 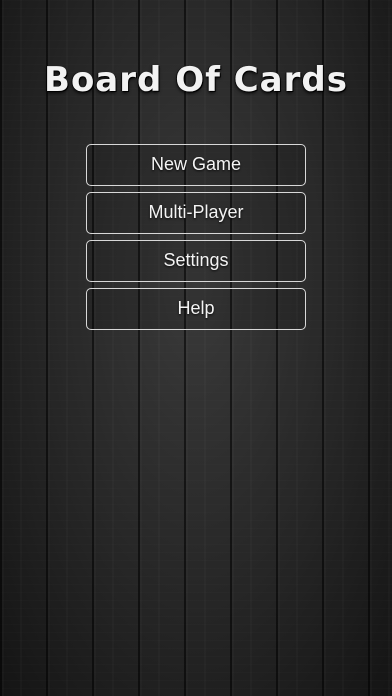 I want to click on help-button: Help, so click(x=196, y=309).